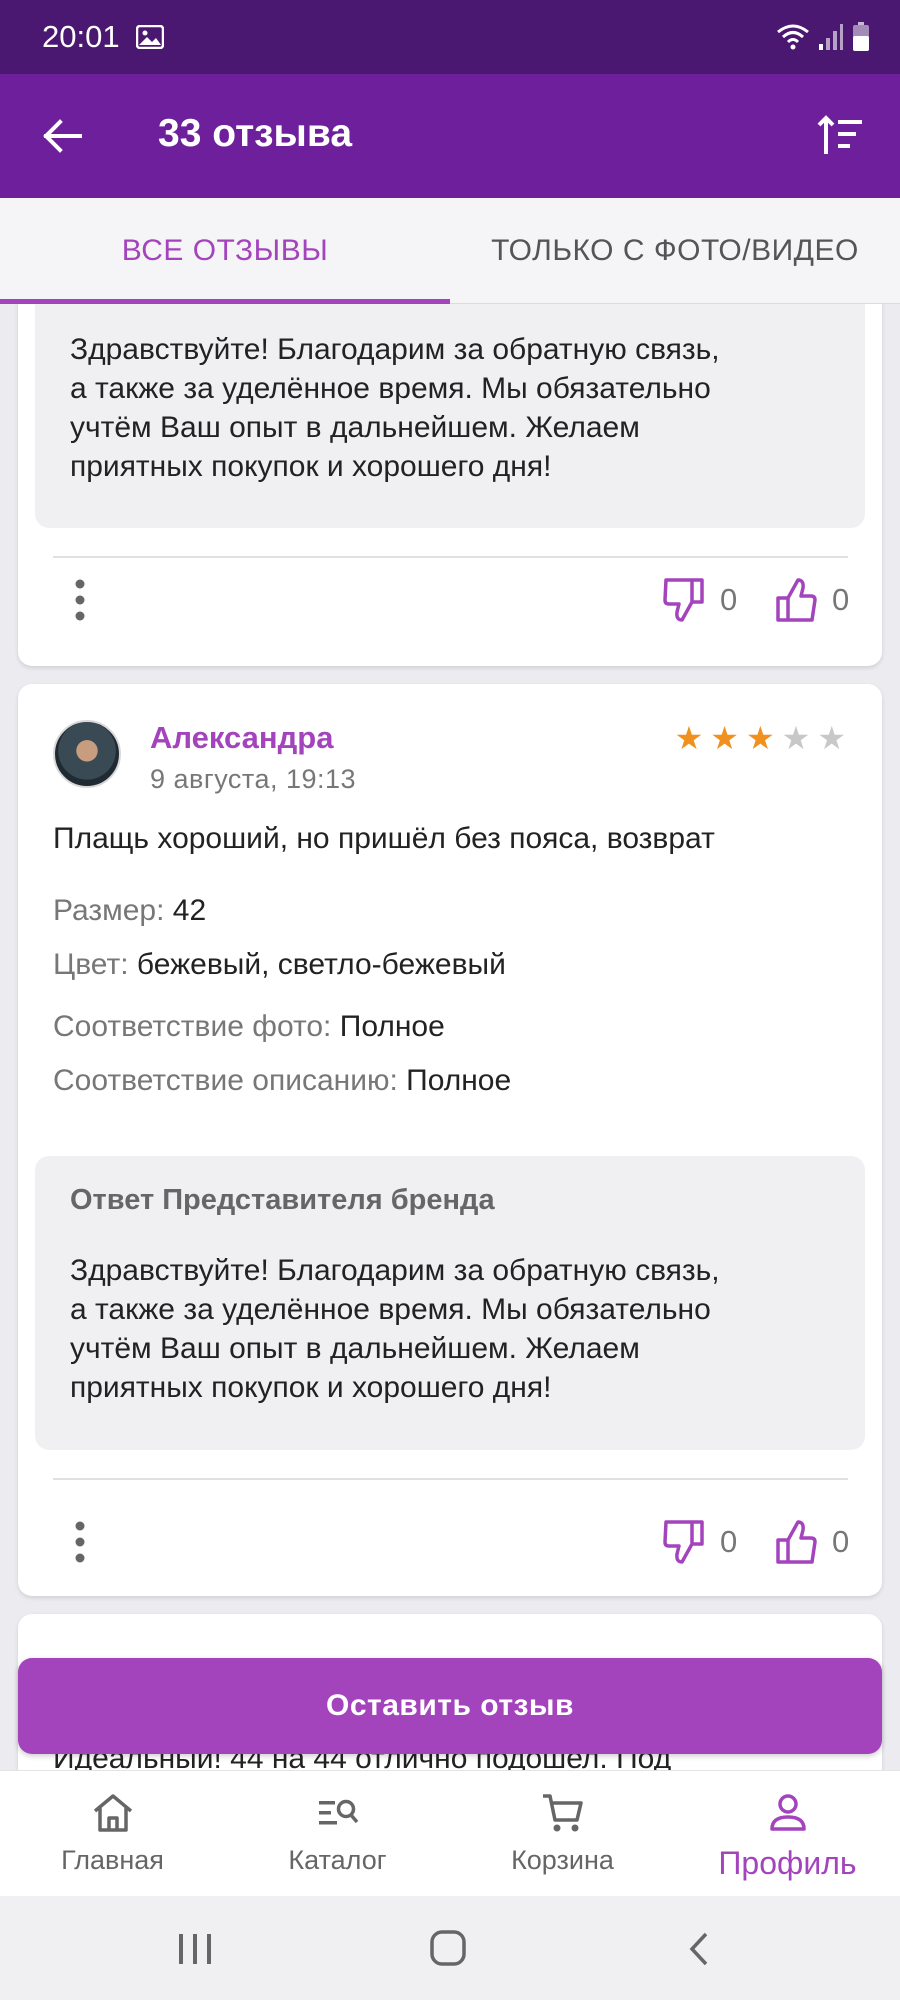 This screenshot has width=900, height=2000. I want to click on home-button-icon, so click(448, 1948).